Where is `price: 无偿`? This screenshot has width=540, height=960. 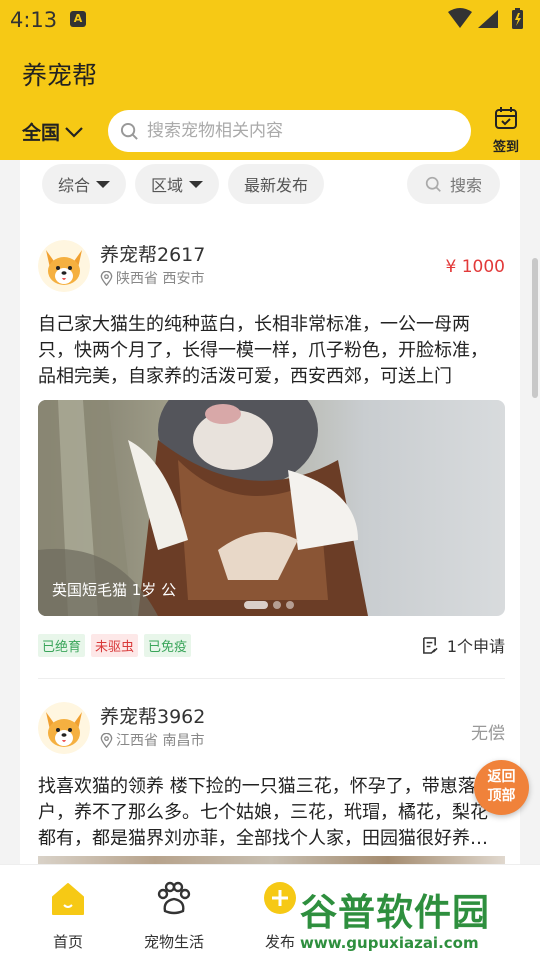 price: 无偿 is located at coordinates (488, 734).